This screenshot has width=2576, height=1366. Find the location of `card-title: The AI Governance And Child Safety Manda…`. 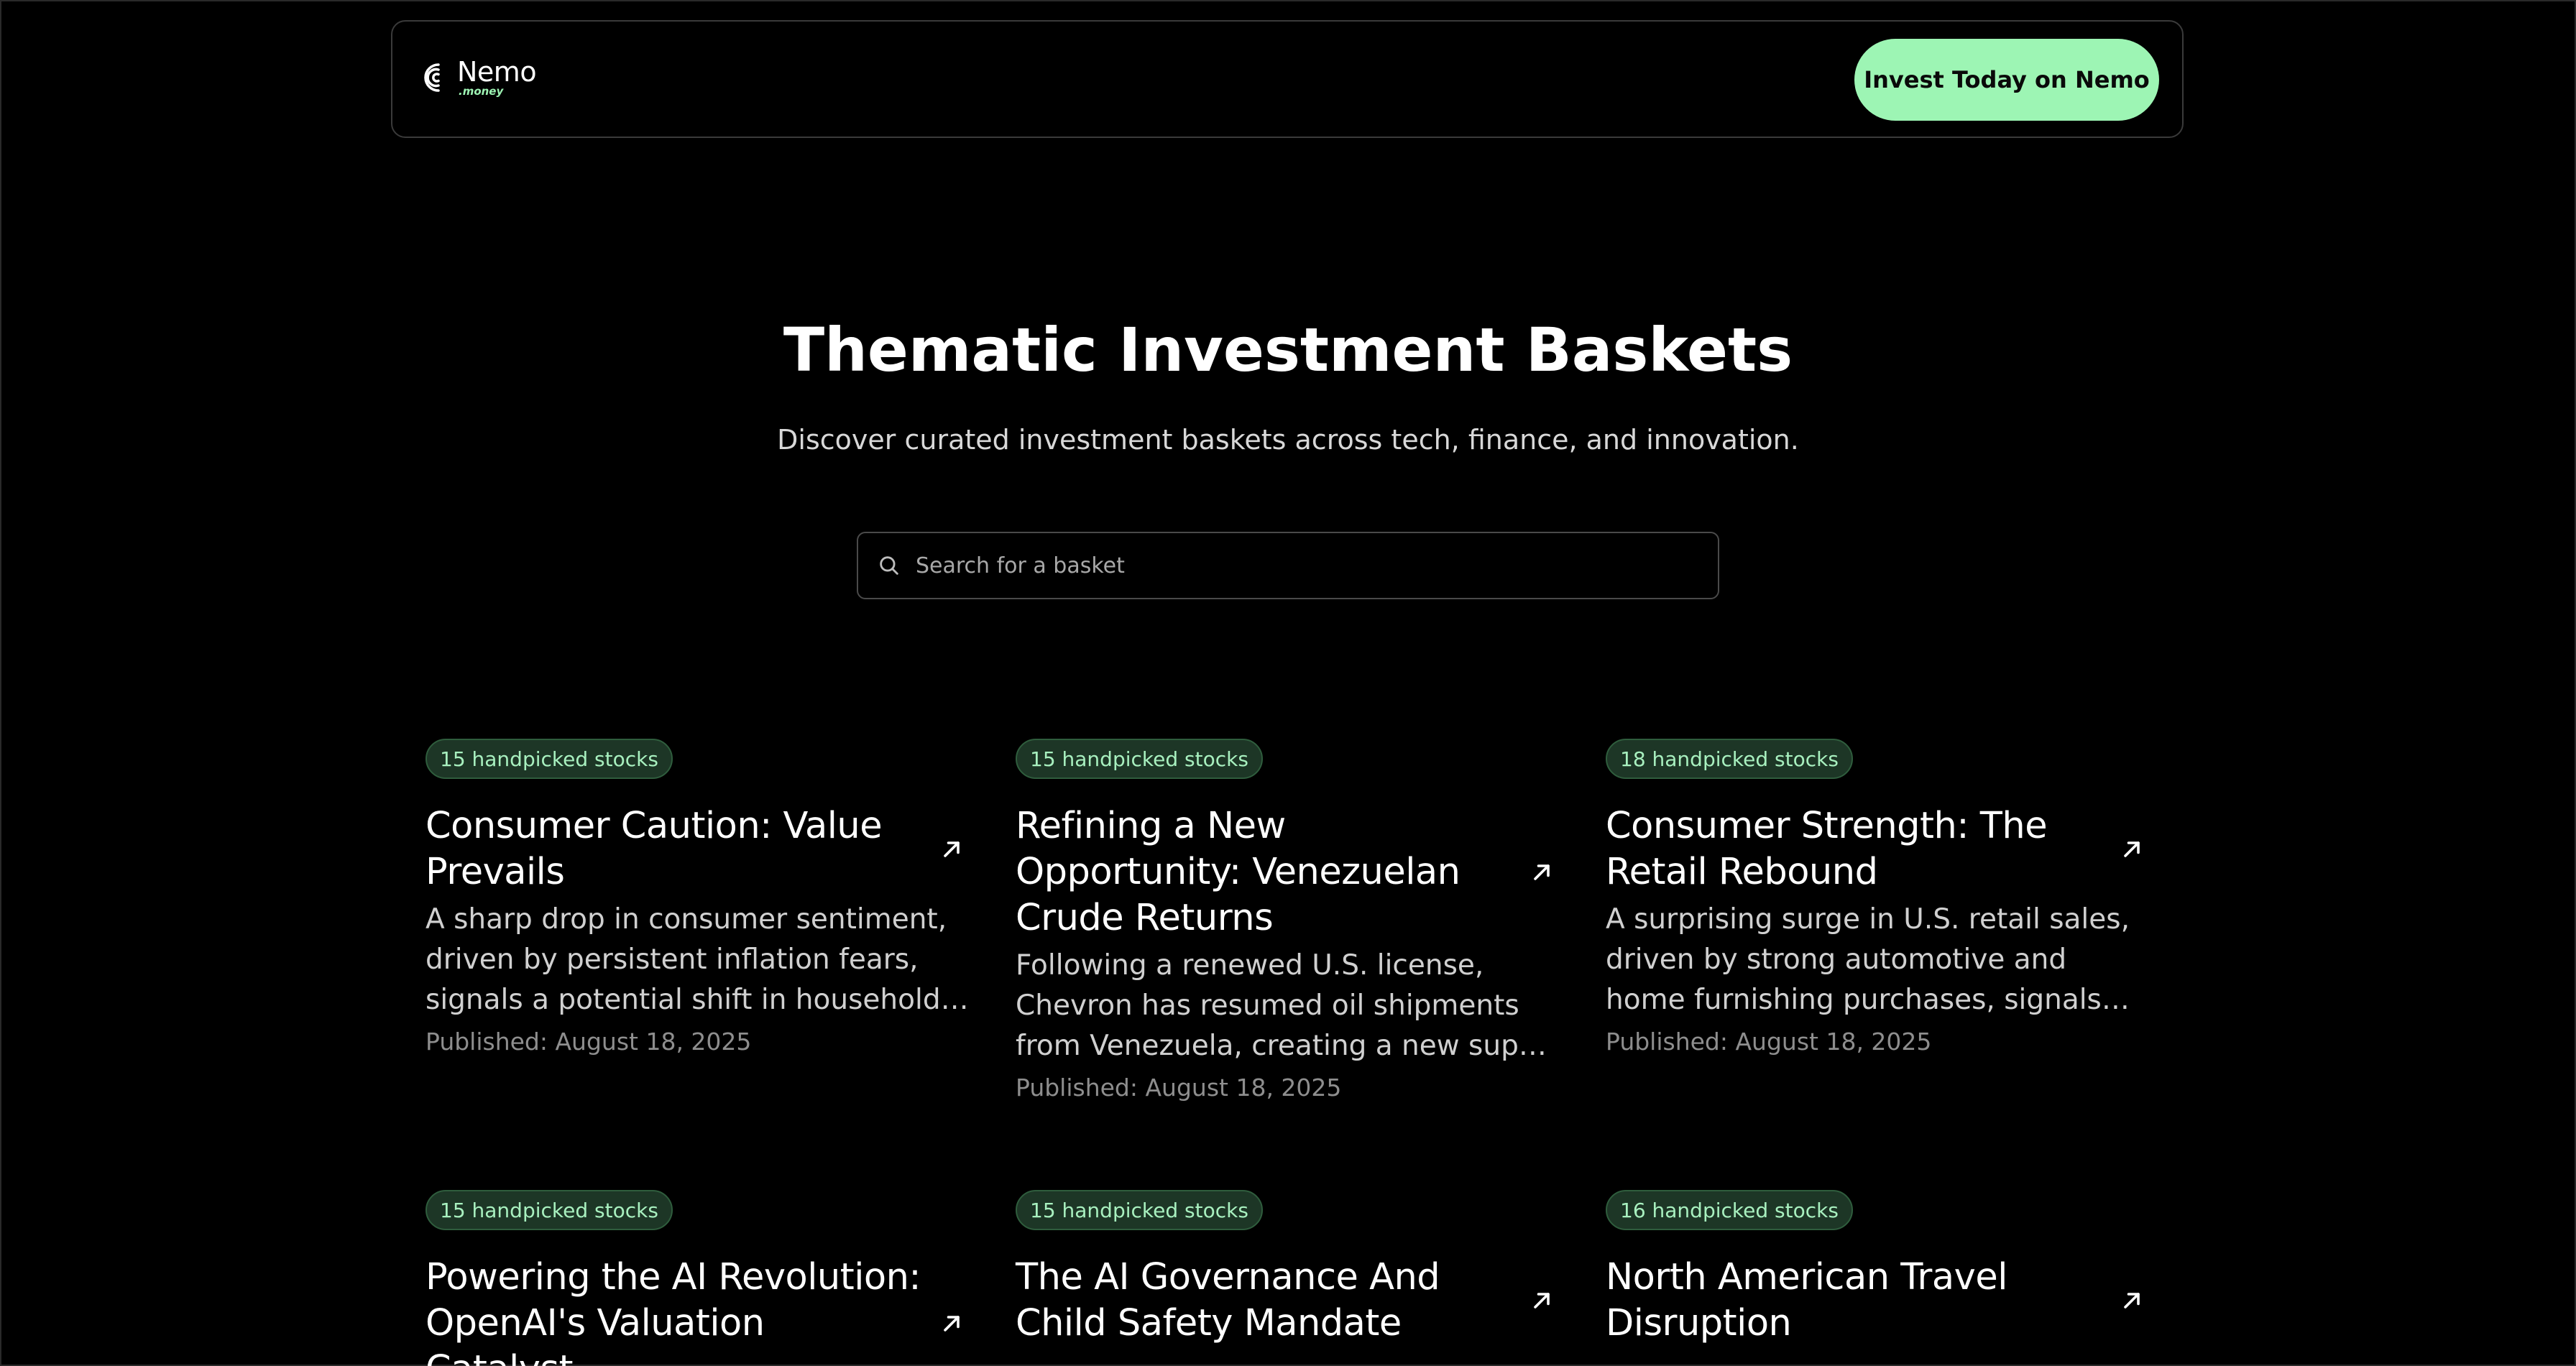

card-title: The AI Governance And Child Safety Manda… is located at coordinates (1264, 1301).